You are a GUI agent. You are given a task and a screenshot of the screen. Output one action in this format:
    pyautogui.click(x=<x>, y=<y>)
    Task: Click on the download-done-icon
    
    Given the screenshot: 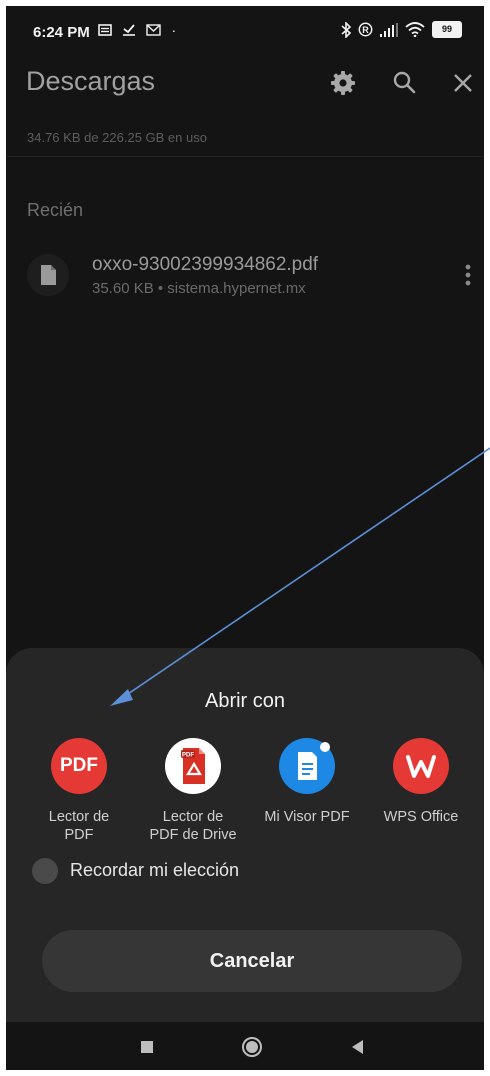 What is the action you would take?
    pyautogui.click(x=129, y=30)
    